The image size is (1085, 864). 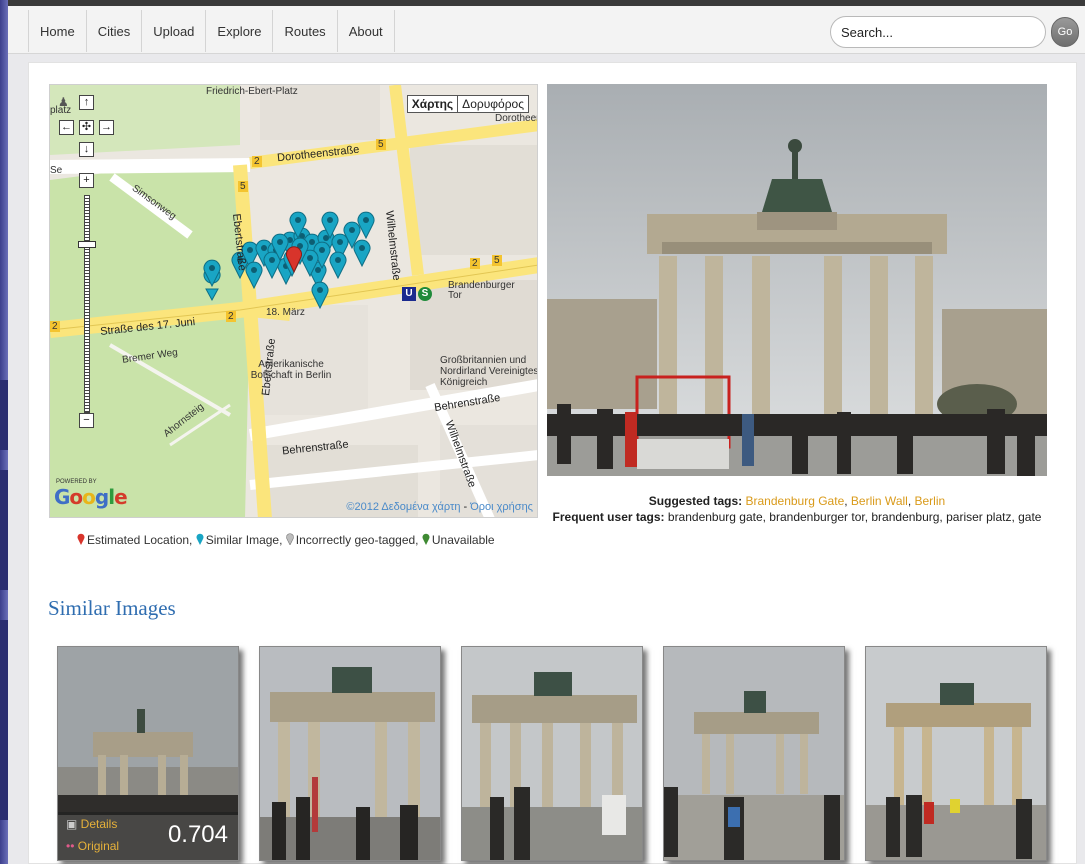 I want to click on original-link: •• Original, so click(x=92, y=846).